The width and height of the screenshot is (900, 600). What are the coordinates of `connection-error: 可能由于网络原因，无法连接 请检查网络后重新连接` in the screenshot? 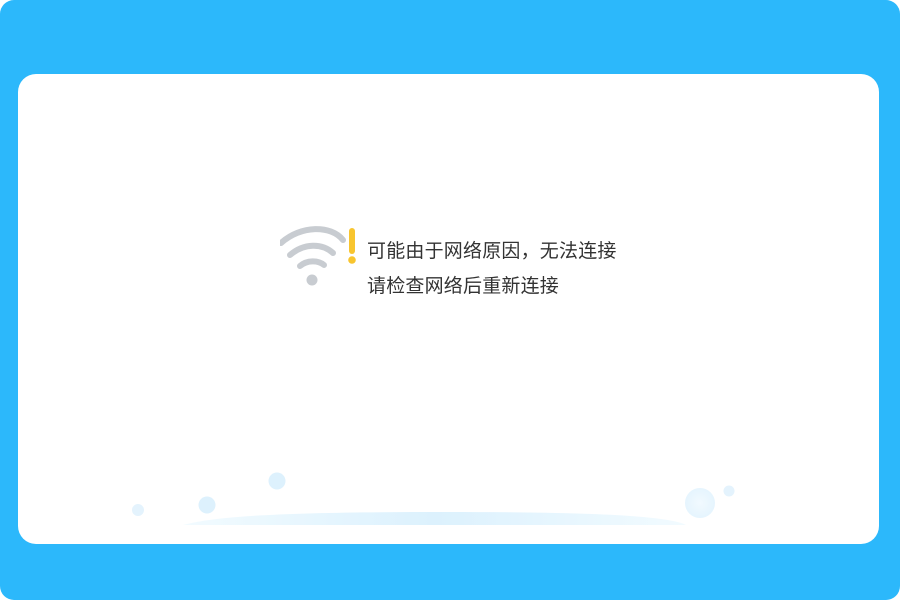 It's located at (460, 266).